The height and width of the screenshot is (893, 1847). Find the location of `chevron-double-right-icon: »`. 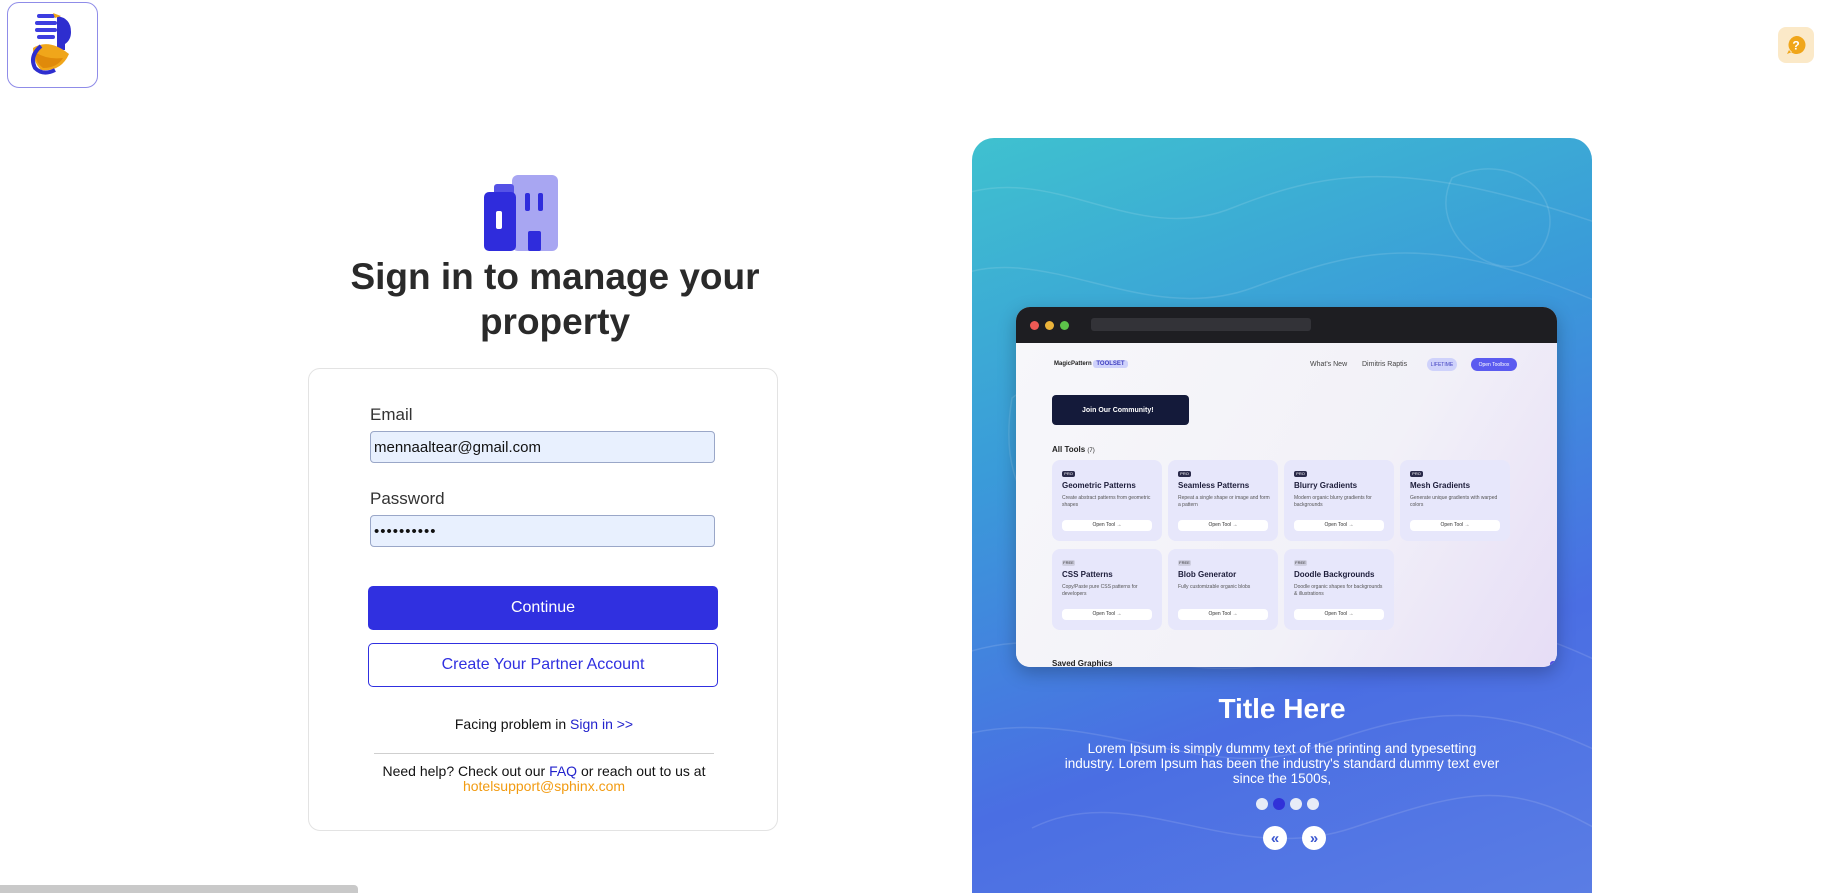

chevron-double-right-icon: » is located at coordinates (1314, 838).